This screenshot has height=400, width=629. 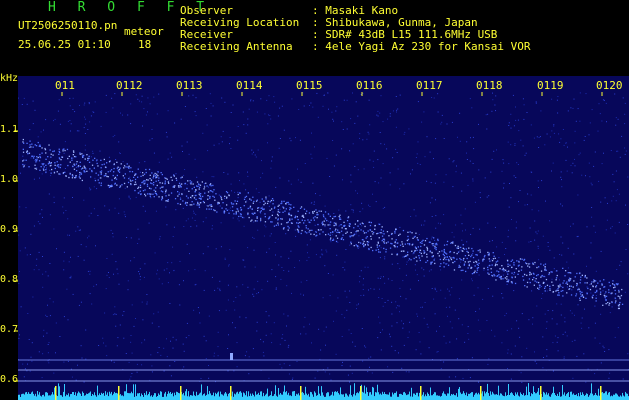 I want to click on y-tick-label: 0.9, so click(x=9, y=229).